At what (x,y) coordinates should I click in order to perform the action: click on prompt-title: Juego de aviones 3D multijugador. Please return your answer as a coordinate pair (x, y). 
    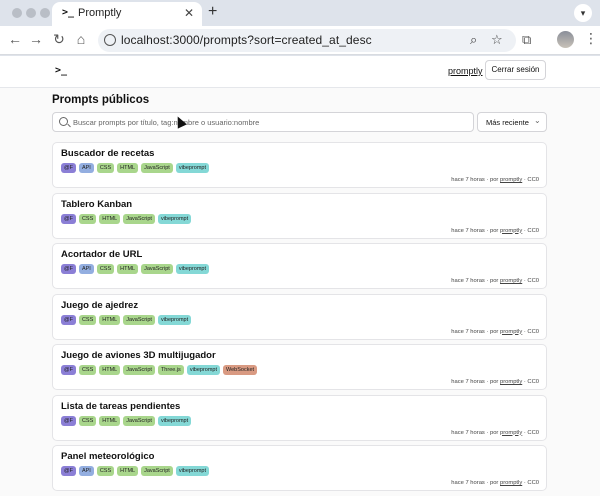
    Looking at the image, I should click on (138, 355).